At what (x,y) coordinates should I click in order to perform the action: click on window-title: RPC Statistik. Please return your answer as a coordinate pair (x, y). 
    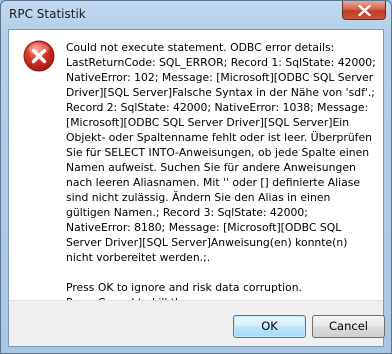
    Looking at the image, I should click on (47, 14).